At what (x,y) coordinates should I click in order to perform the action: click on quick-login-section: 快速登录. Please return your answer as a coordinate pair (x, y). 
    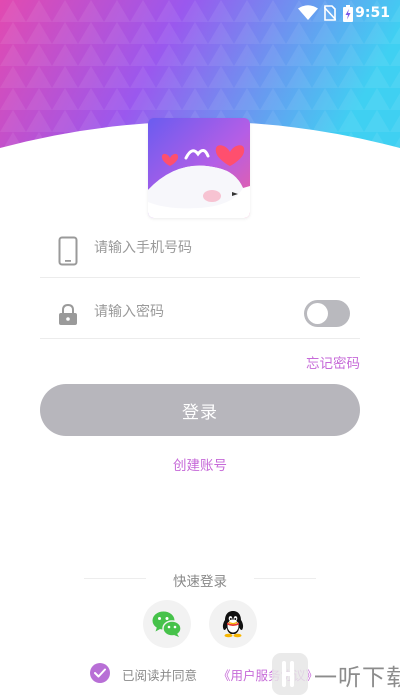
    Looking at the image, I should click on (200, 580).